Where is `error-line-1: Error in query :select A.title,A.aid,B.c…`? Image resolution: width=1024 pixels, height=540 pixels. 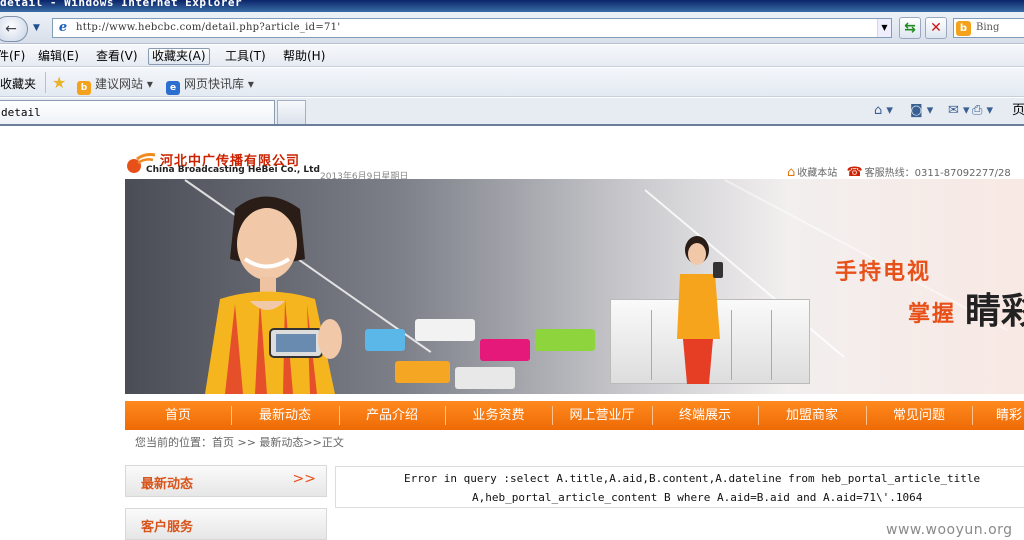
error-line-1: Error in query :select A.title,A.aid,B.c… is located at coordinates (692, 478).